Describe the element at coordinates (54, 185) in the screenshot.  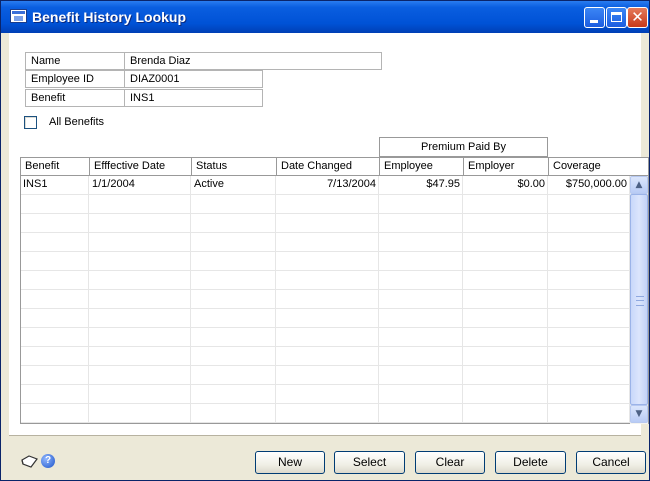
I see `cell-benefit: INS1` at that location.